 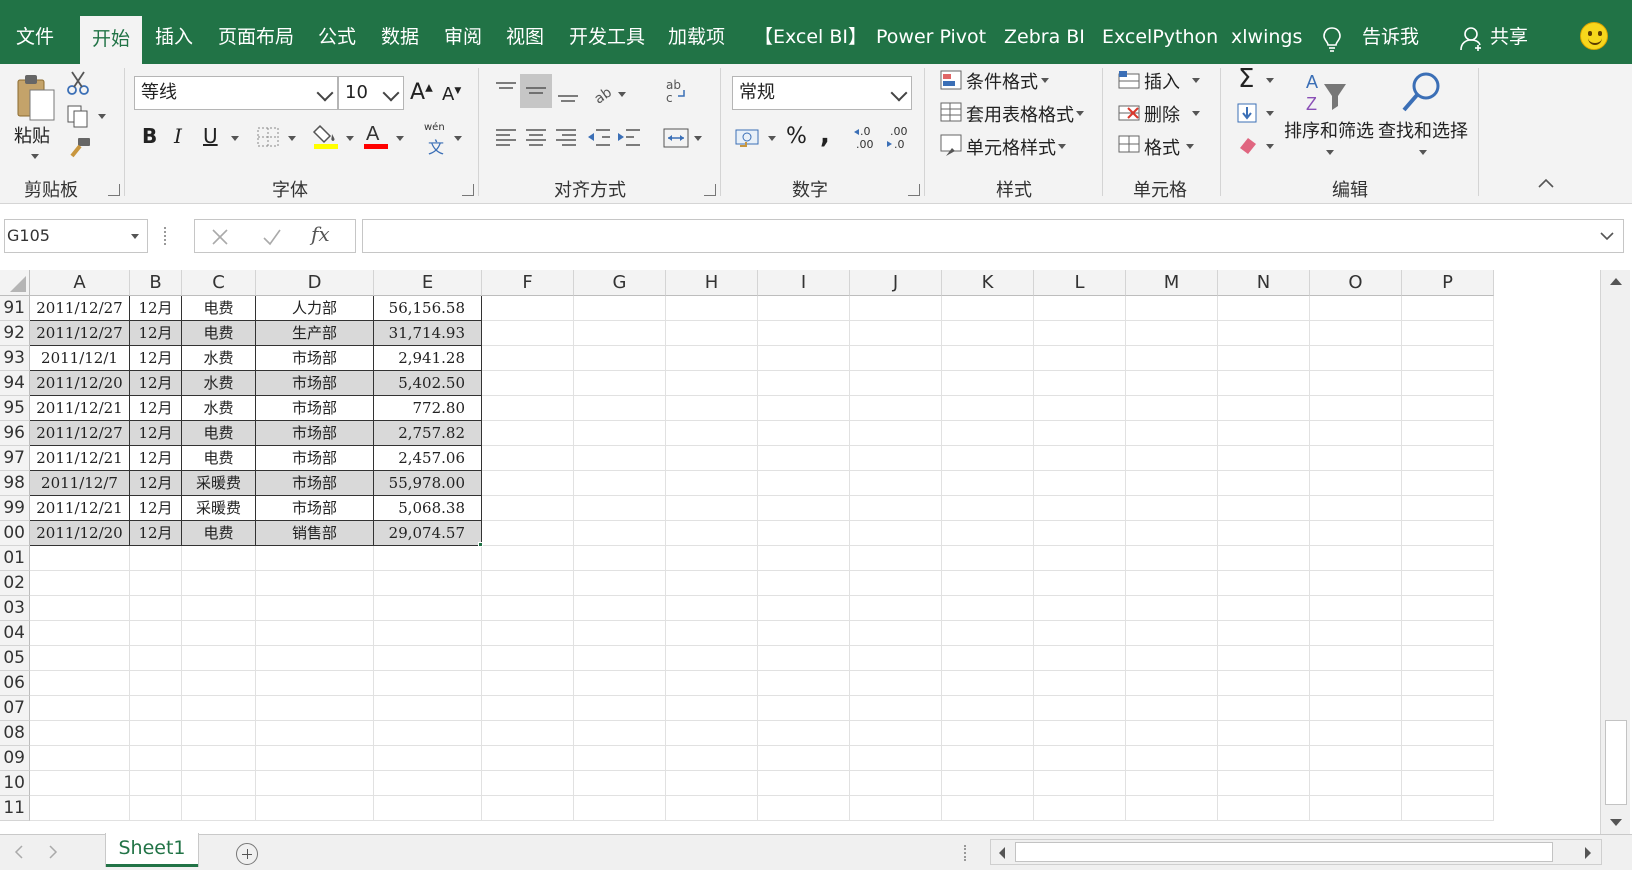 I want to click on row-header: 11, so click(x=15, y=808).